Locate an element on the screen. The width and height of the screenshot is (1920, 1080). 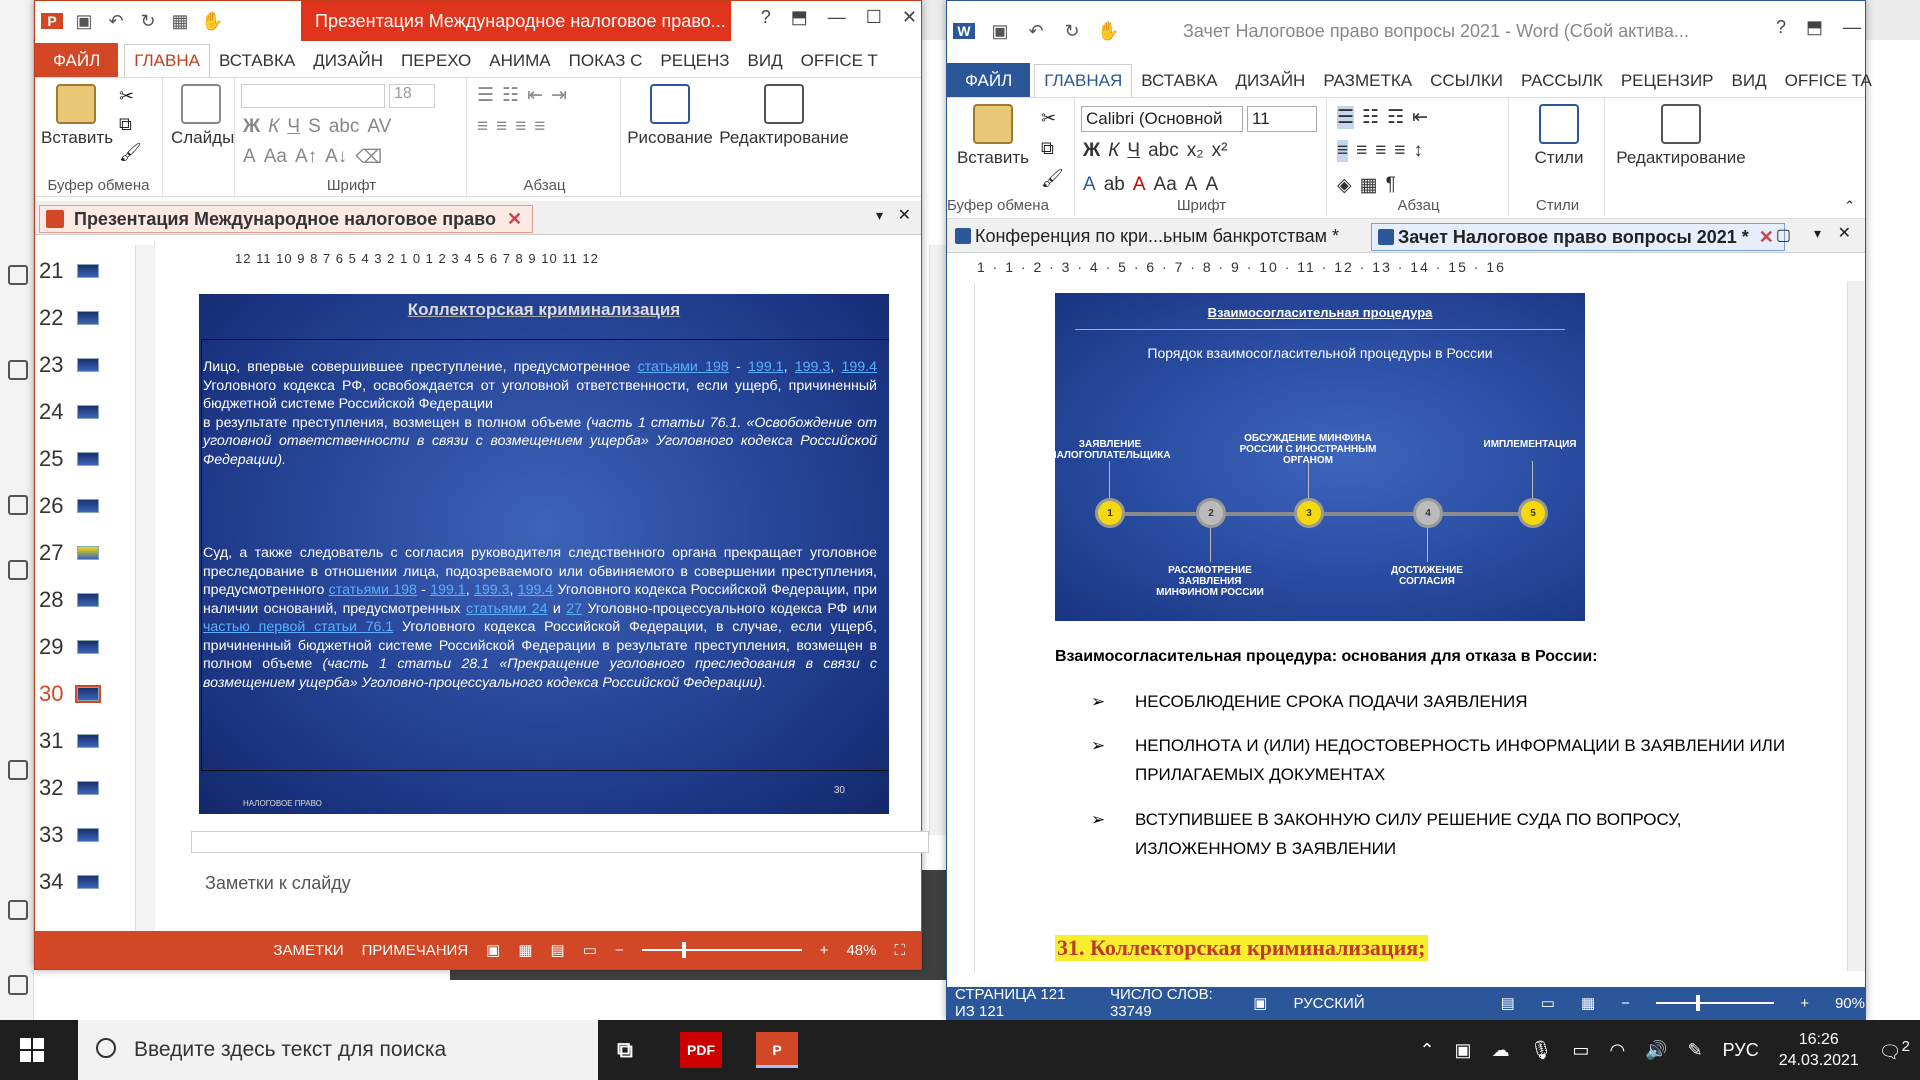
italic-icon: К is located at coordinates (1113, 151).